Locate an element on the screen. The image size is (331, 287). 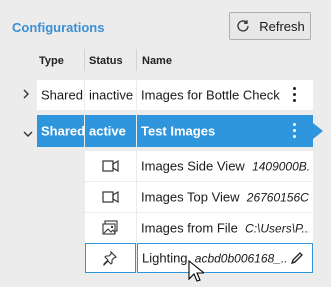
refresh-button: Refresh is located at coordinates (270, 26).